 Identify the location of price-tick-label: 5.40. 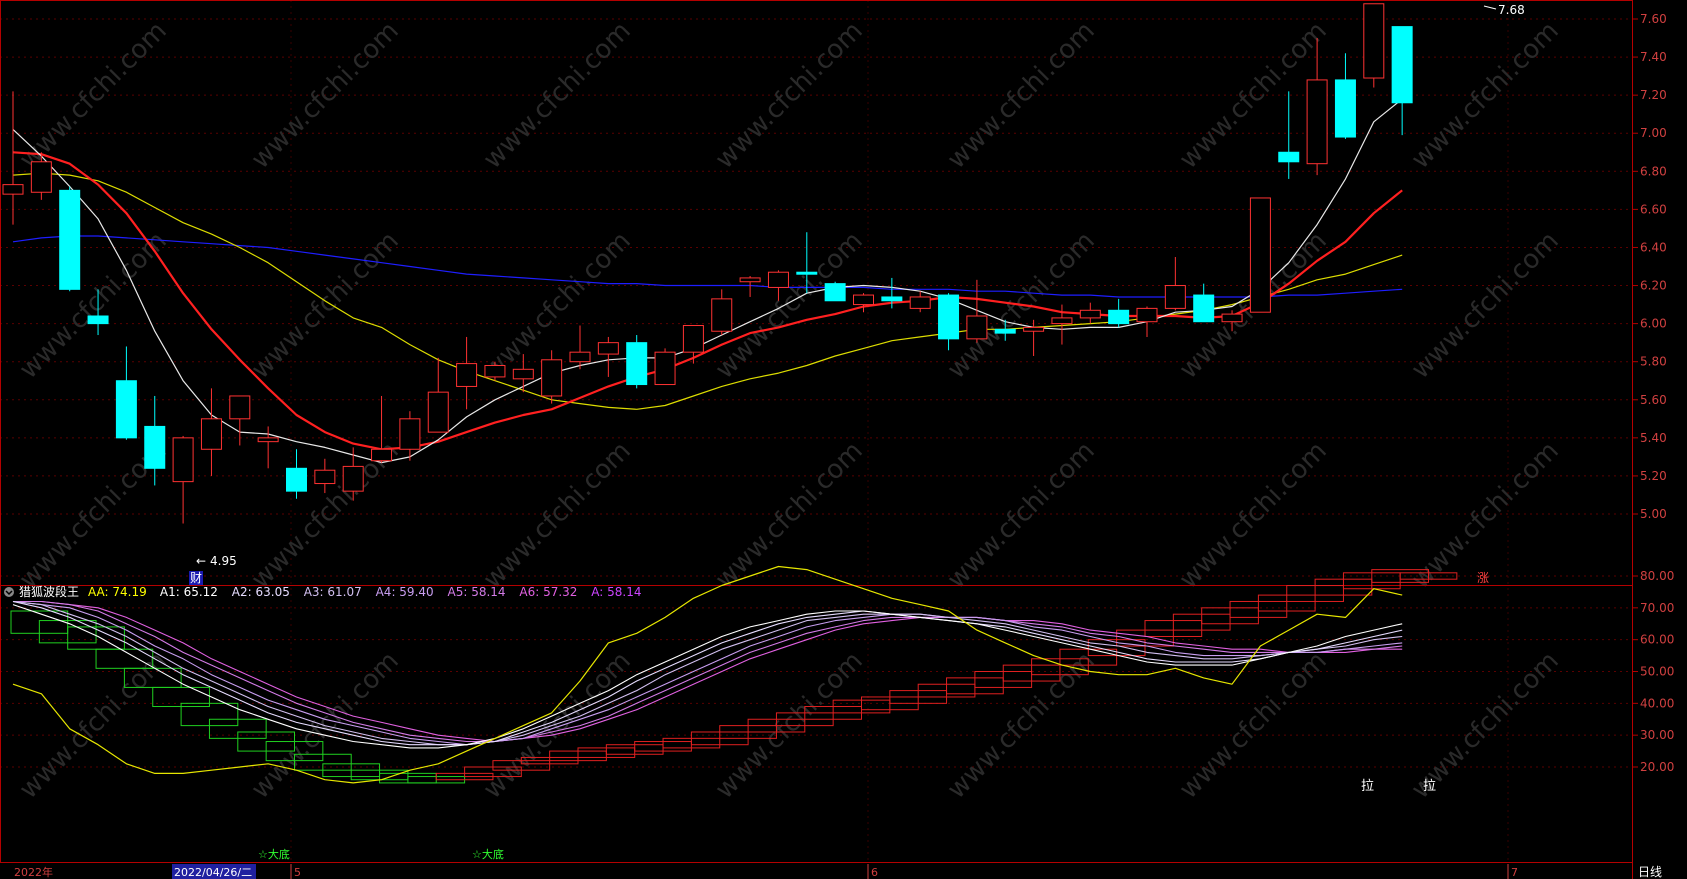
(1653, 438).